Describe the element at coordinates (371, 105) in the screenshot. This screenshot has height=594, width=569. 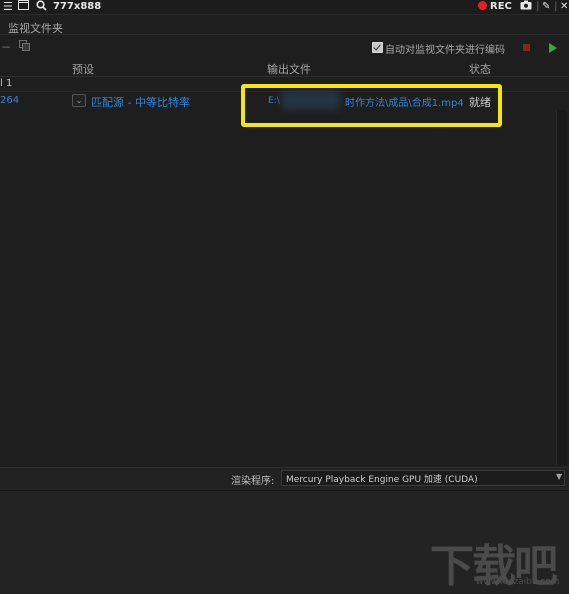
I see `highlight-annotation-box` at that location.